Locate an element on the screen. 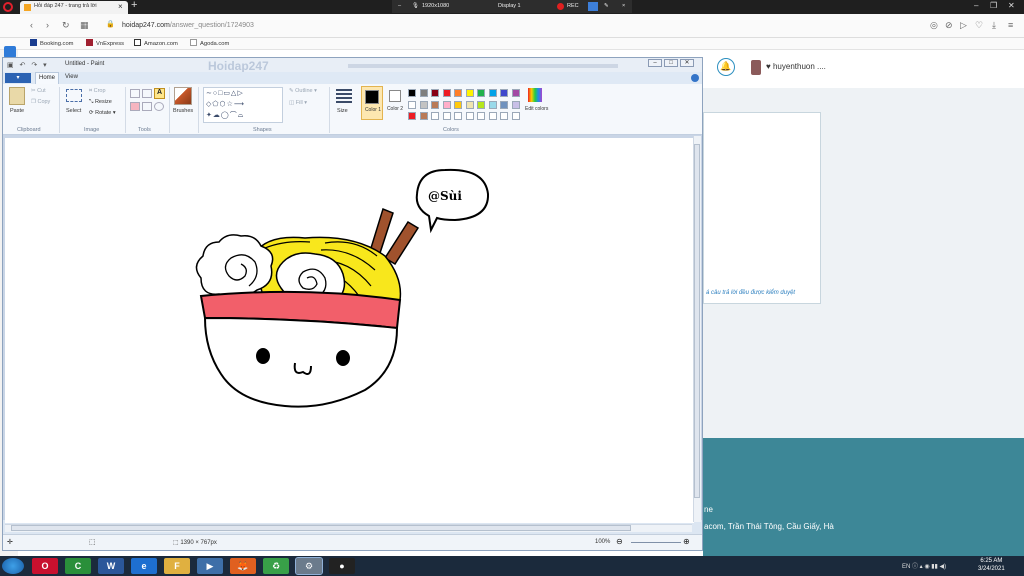  recorder-app-icon: ● is located at coordinates (342, 566).